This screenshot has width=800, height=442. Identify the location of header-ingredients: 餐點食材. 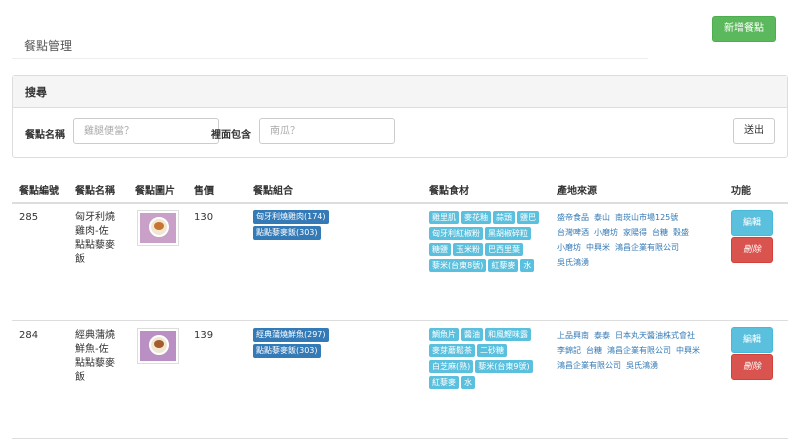
(449, 191).